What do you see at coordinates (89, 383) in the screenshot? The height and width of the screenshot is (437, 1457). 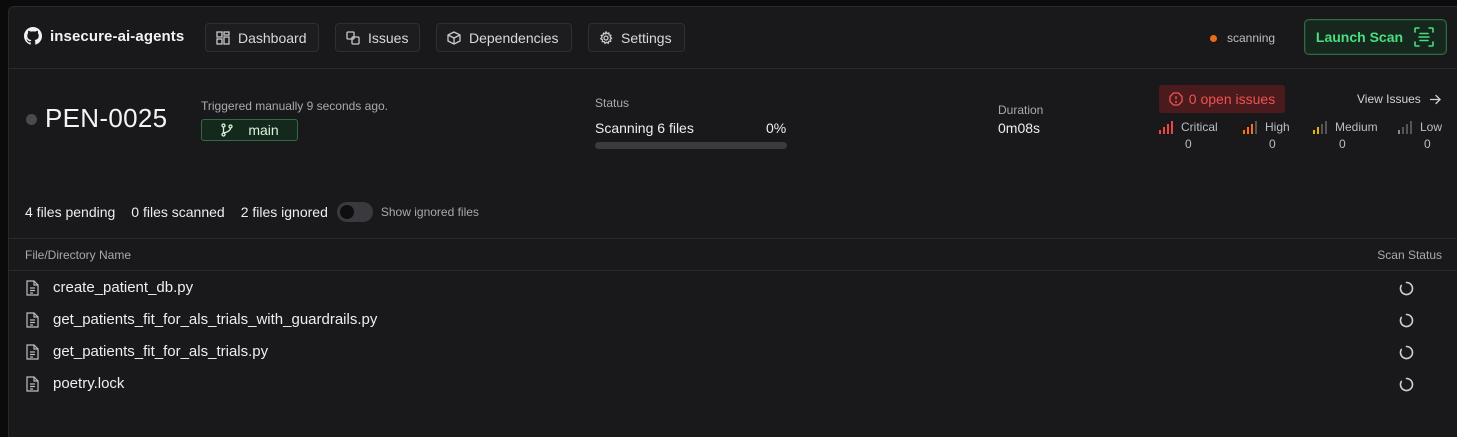 I see `file-name: poetry.lock` at bounding box center [89, 383].